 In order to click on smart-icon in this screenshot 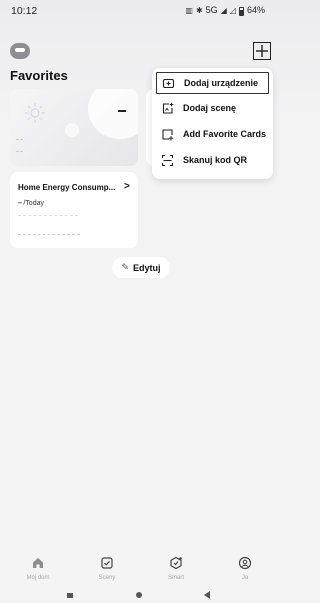, I will do `click(176, 563)`.